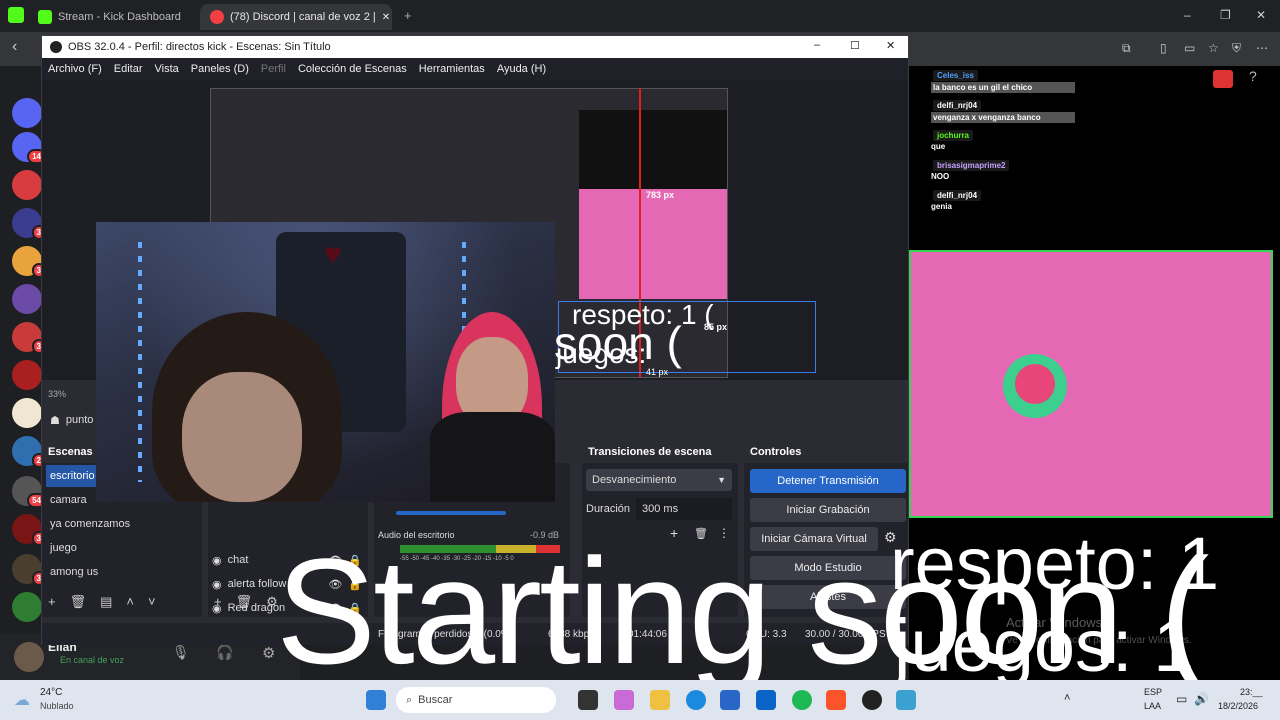 Image resolution: width=1280 pixels, height=720 pixels. I want to click on shield-icon: ⛨, so click(1236, 48).